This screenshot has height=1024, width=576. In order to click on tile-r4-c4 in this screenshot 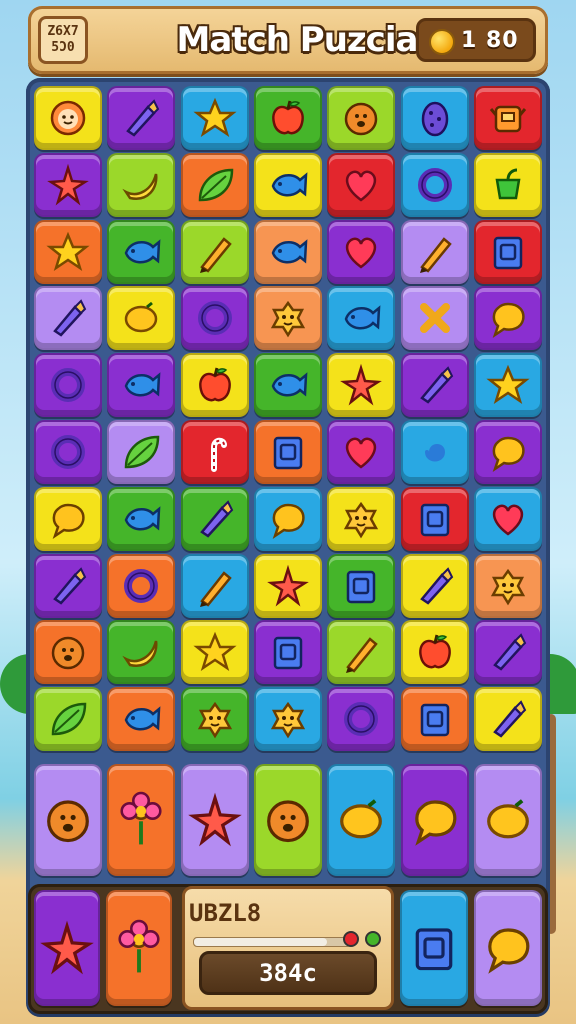, I will do `click(288, 318)`.